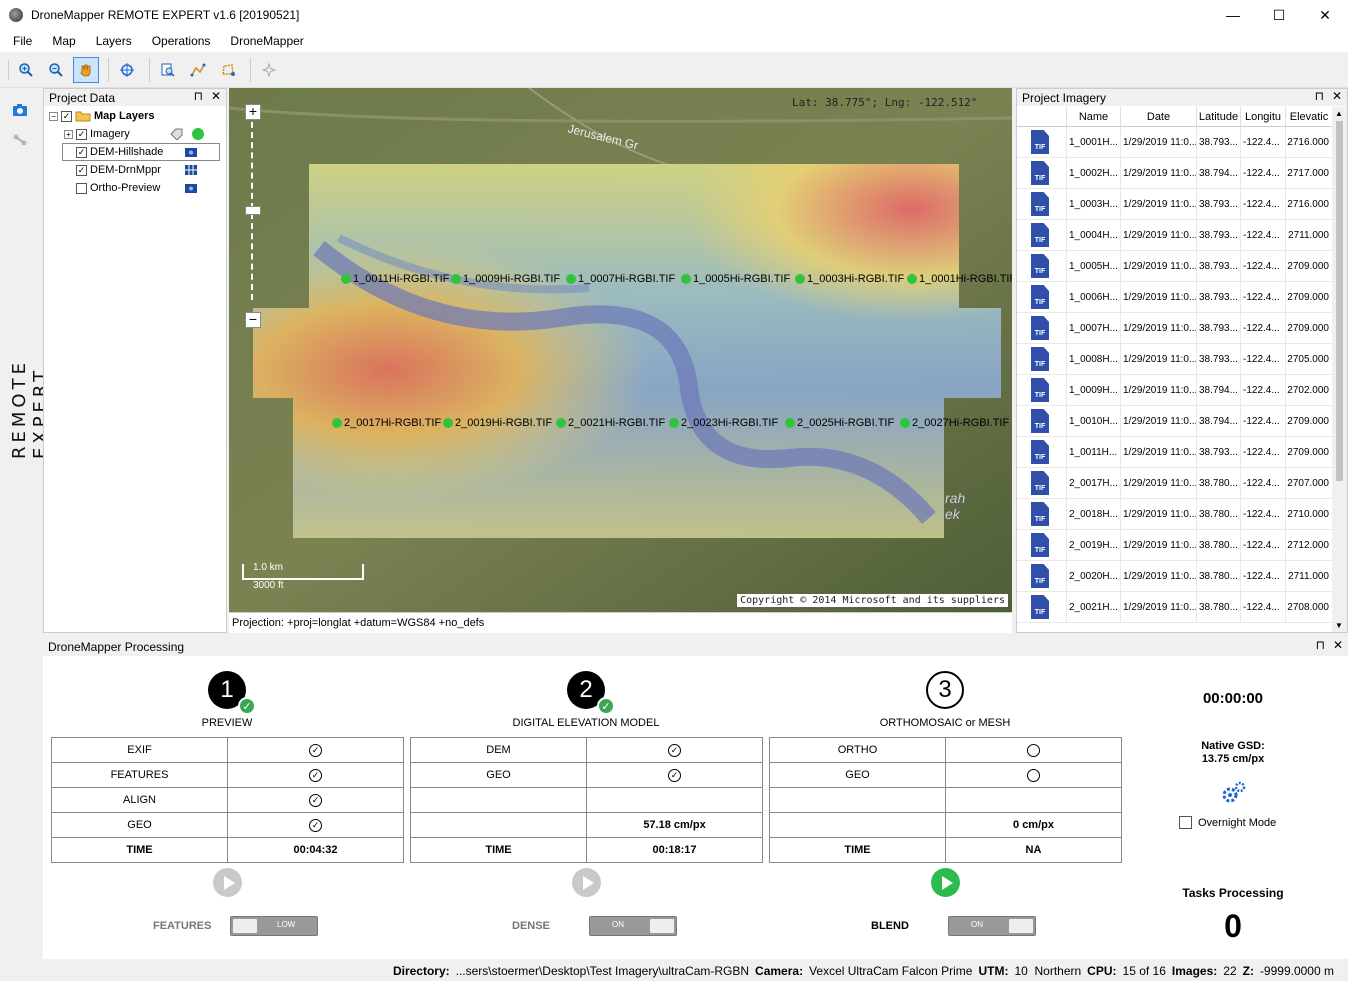 The width and height of the screenshot is (1348, 981). What do you see at coordinates (20, 141) in the screenshot?
I see `drone-tab` at bounding box center [20, 141].